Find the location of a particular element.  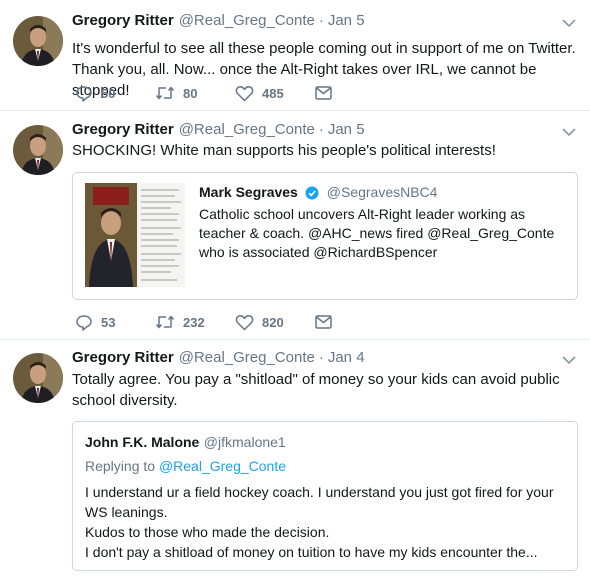

like-button: 820 is located at coordinates (275, 322).